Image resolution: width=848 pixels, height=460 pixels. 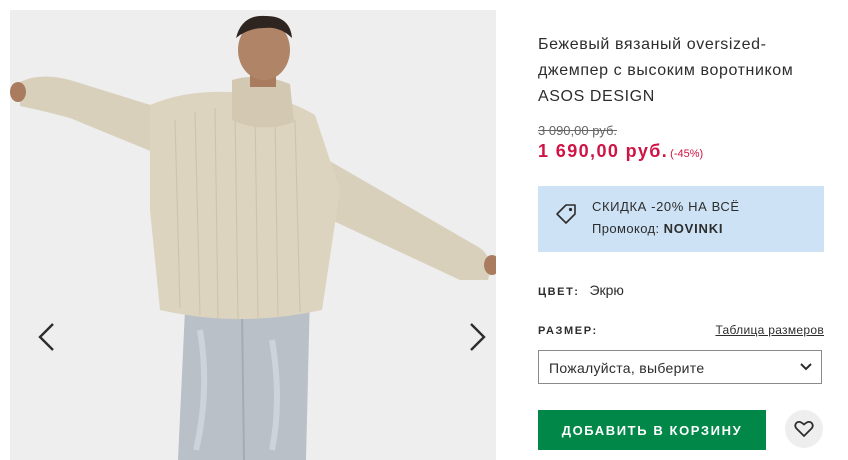 What do you see at coordinates (666, 206) in the screenshot?
I see `promo-headline: СКИДКА -20% НА ВСЁ` at bounding box center [666, 206].